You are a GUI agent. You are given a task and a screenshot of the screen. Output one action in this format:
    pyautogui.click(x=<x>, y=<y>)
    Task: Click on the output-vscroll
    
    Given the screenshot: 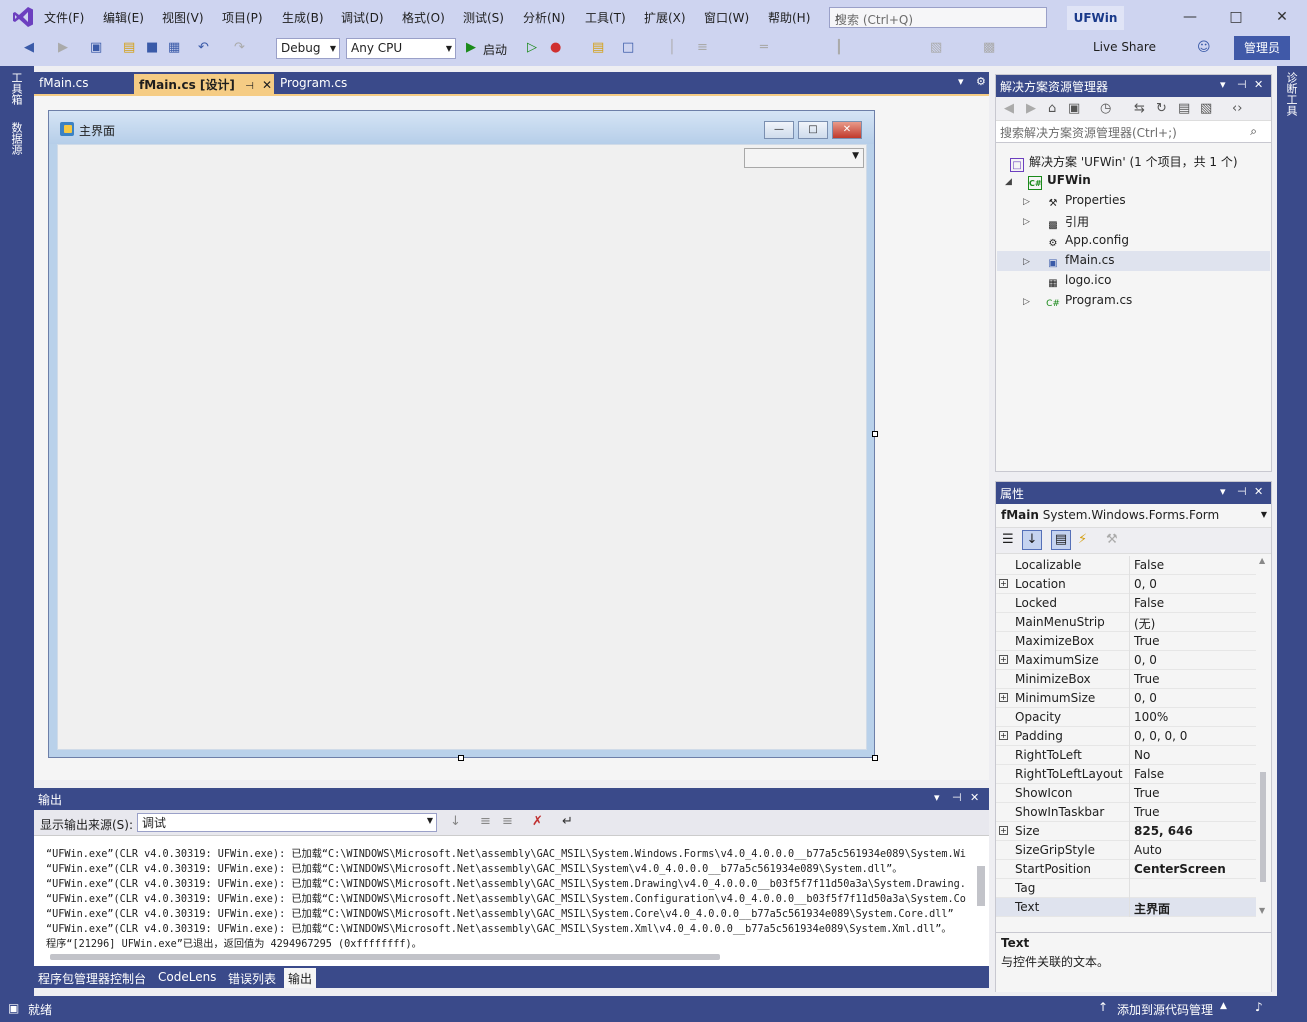 What is the action you would take?
    pyautogui.click(x=981, y=881)
    